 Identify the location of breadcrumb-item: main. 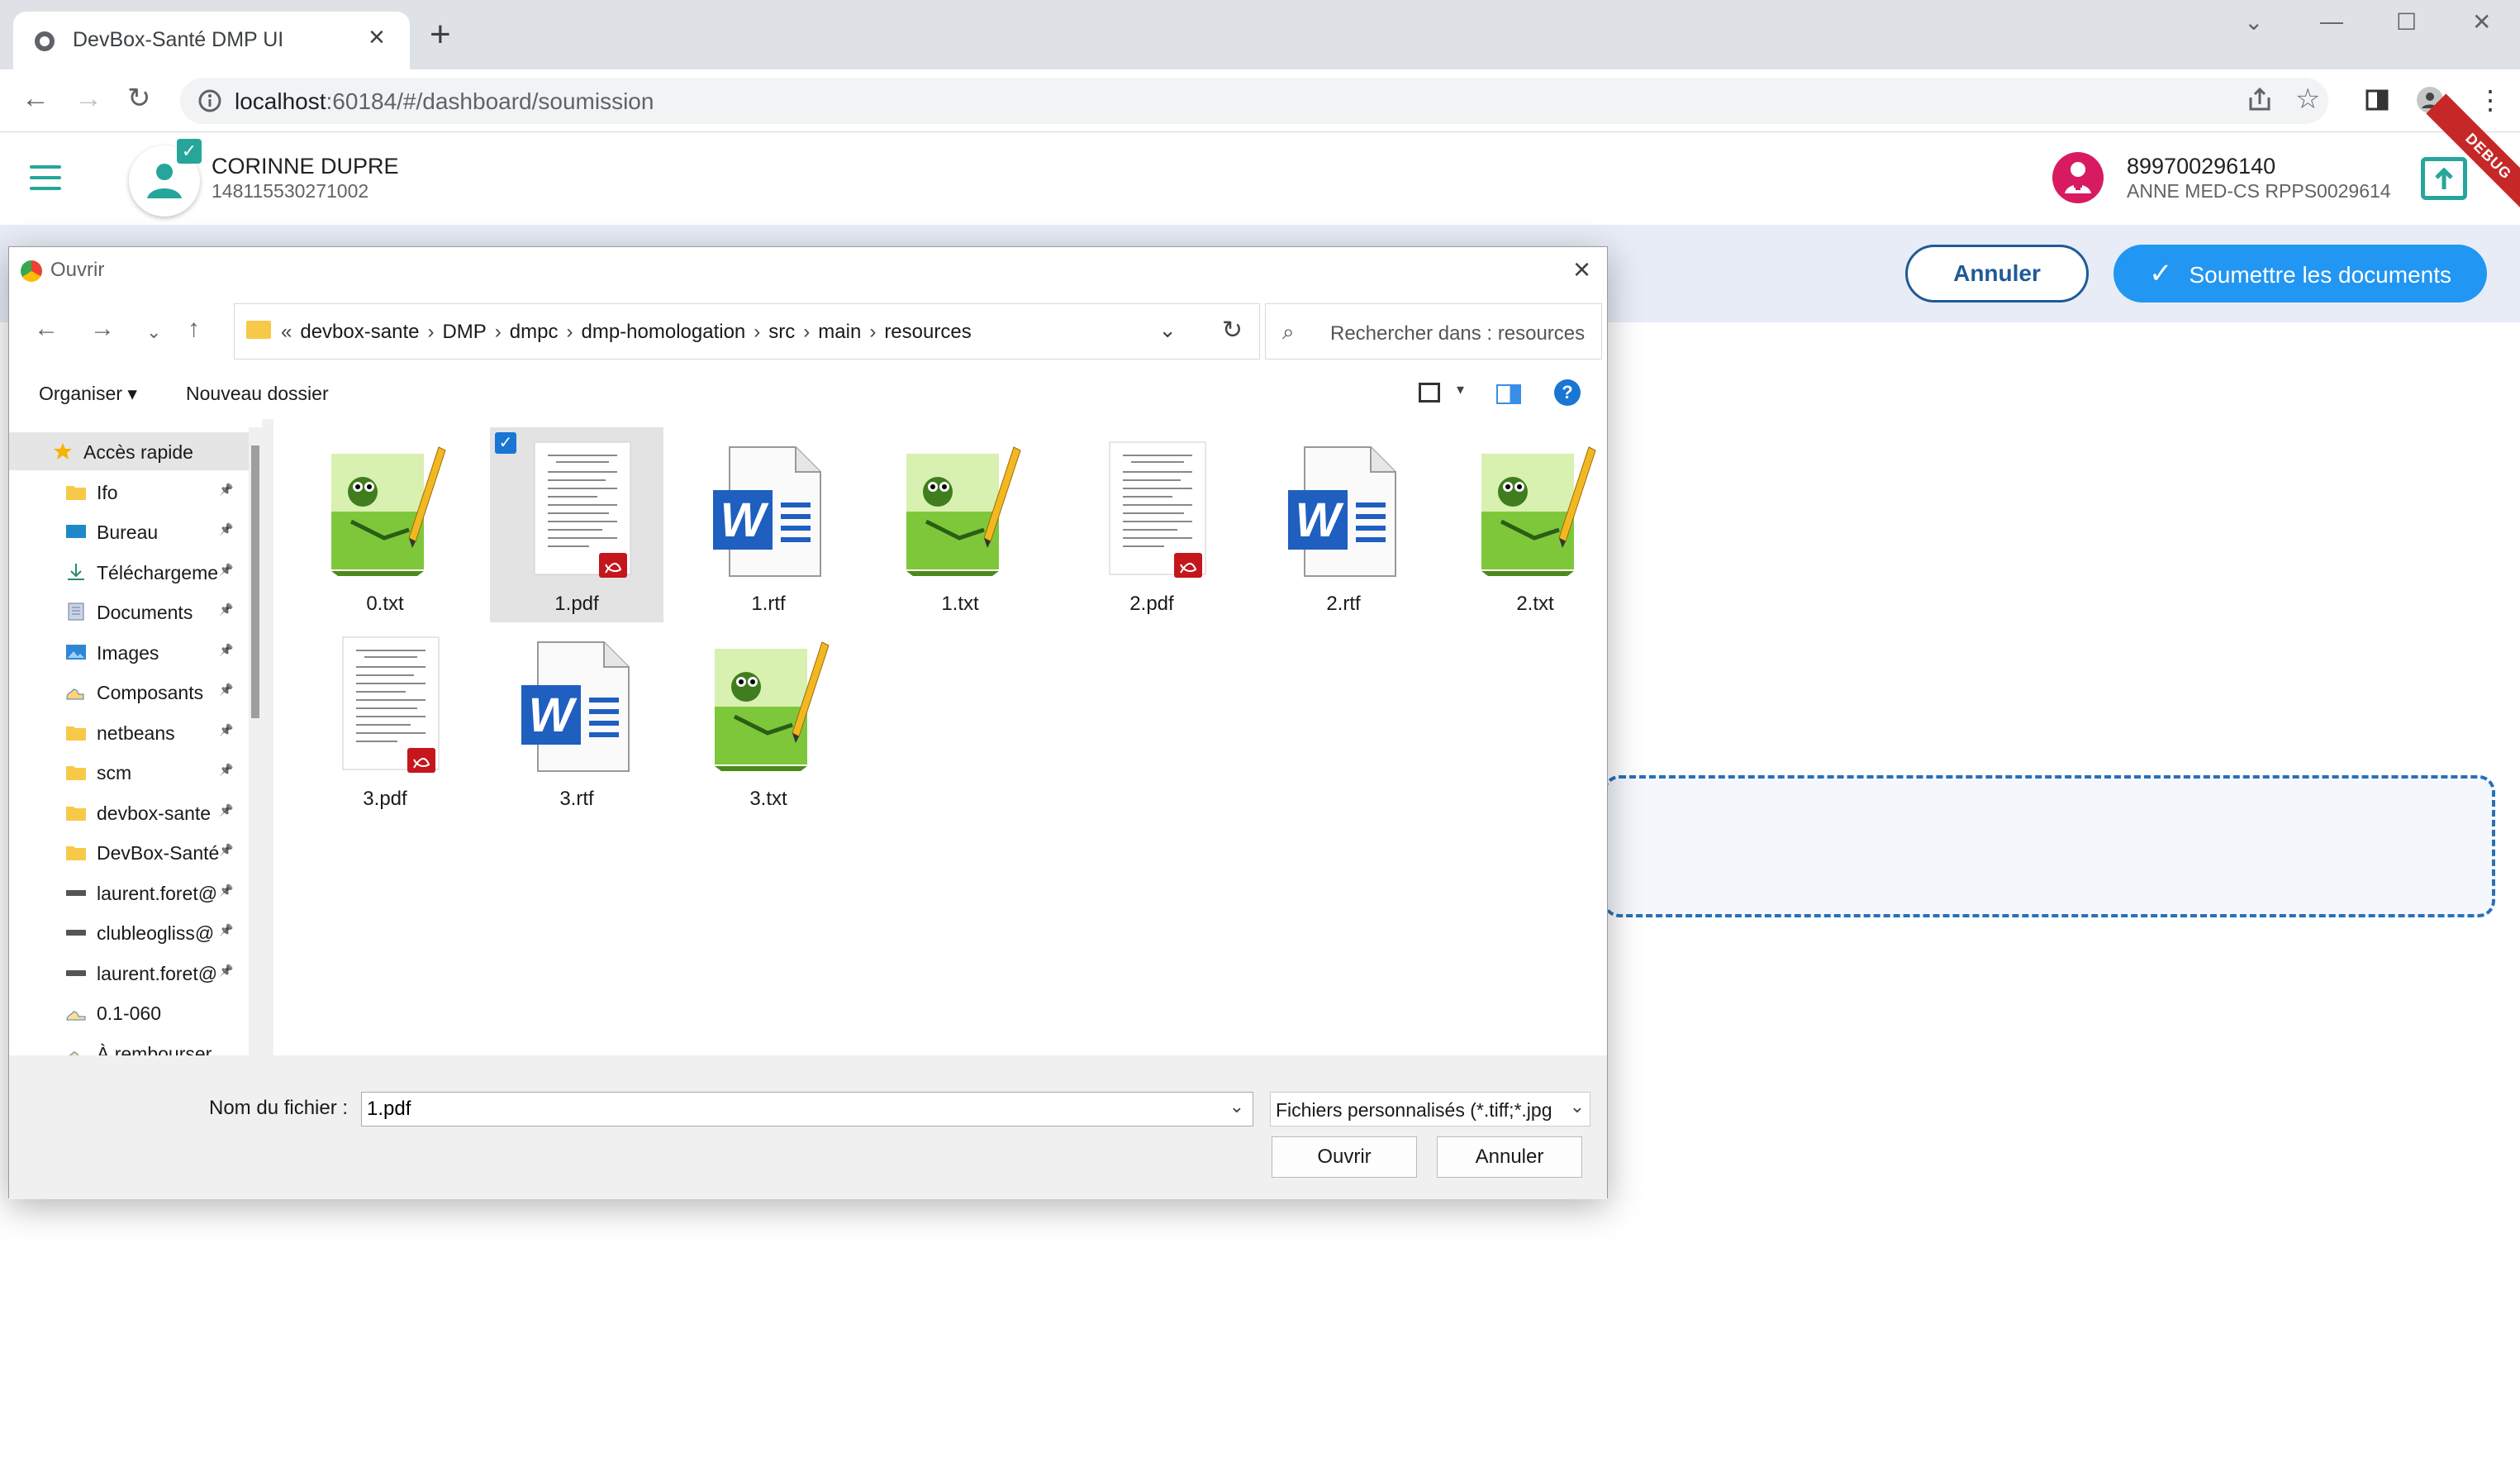
(839, 332).